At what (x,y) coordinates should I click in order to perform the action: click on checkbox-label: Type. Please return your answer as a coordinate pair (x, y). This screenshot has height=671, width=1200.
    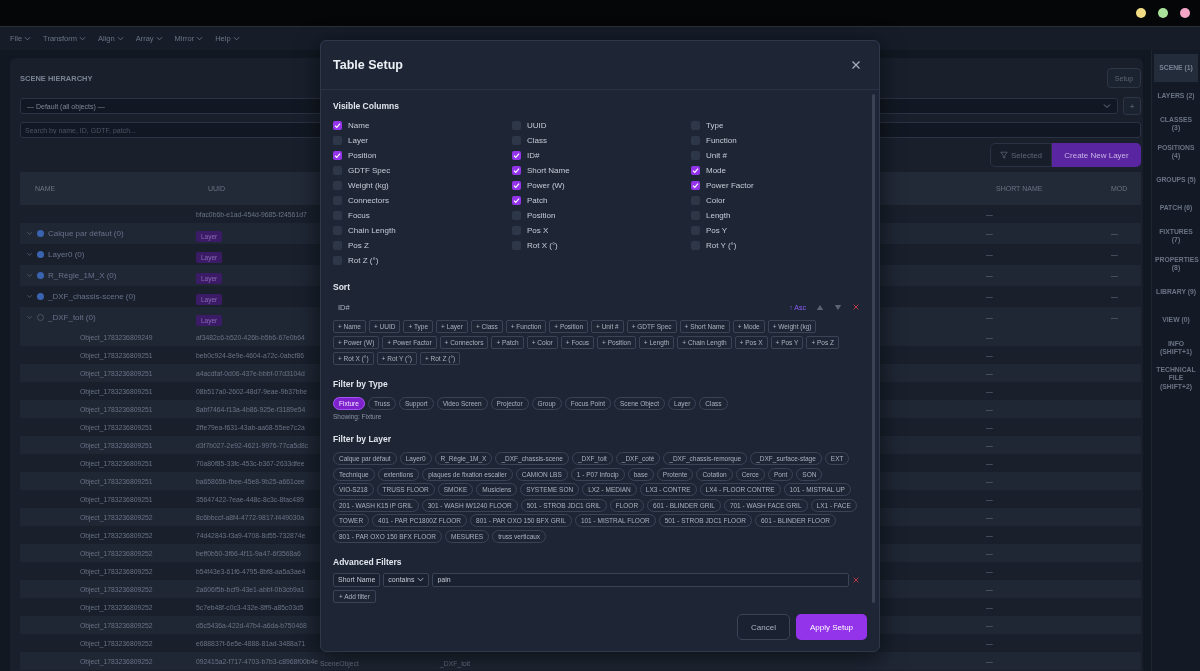
    Looking at the image, I should click on (715, 125).